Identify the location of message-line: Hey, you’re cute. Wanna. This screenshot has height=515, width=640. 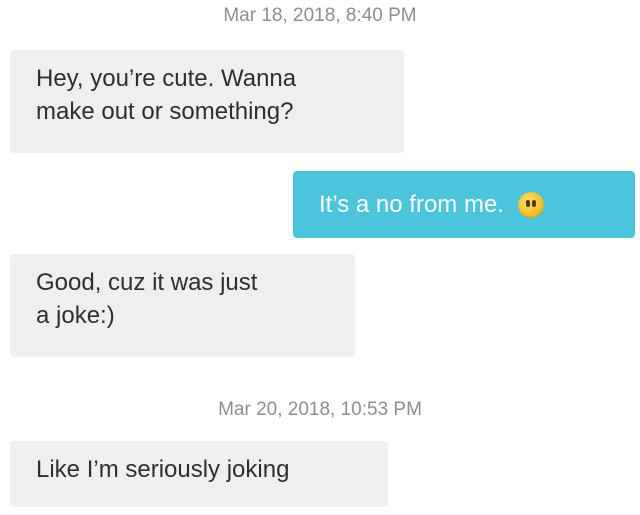
(166, 78).